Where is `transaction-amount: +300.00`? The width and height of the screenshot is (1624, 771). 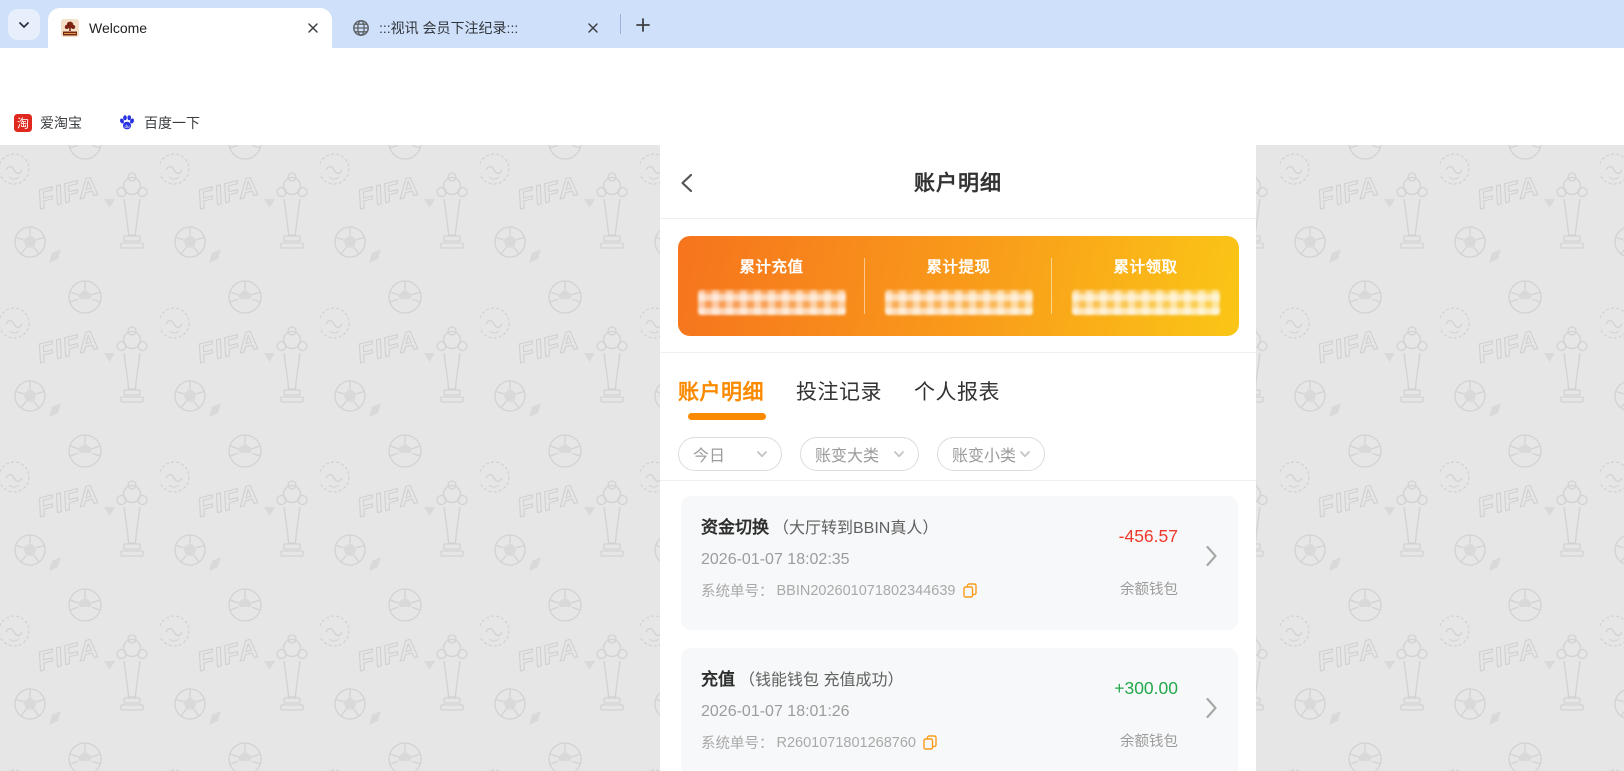 transaction-amount: +300.00 is located at coordinates (1146, 688).